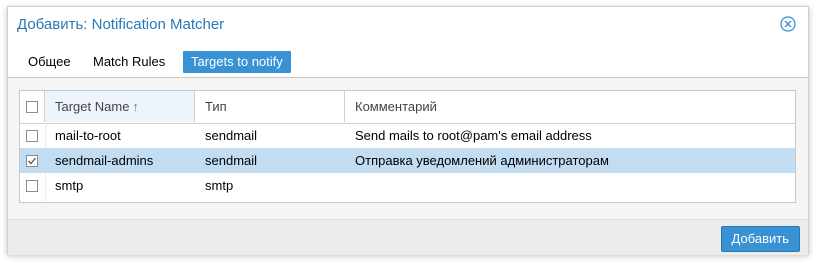 Image resolution: width=820 pixels, height=269 pixels. I want to click on cell-comment, so click(350, 185).